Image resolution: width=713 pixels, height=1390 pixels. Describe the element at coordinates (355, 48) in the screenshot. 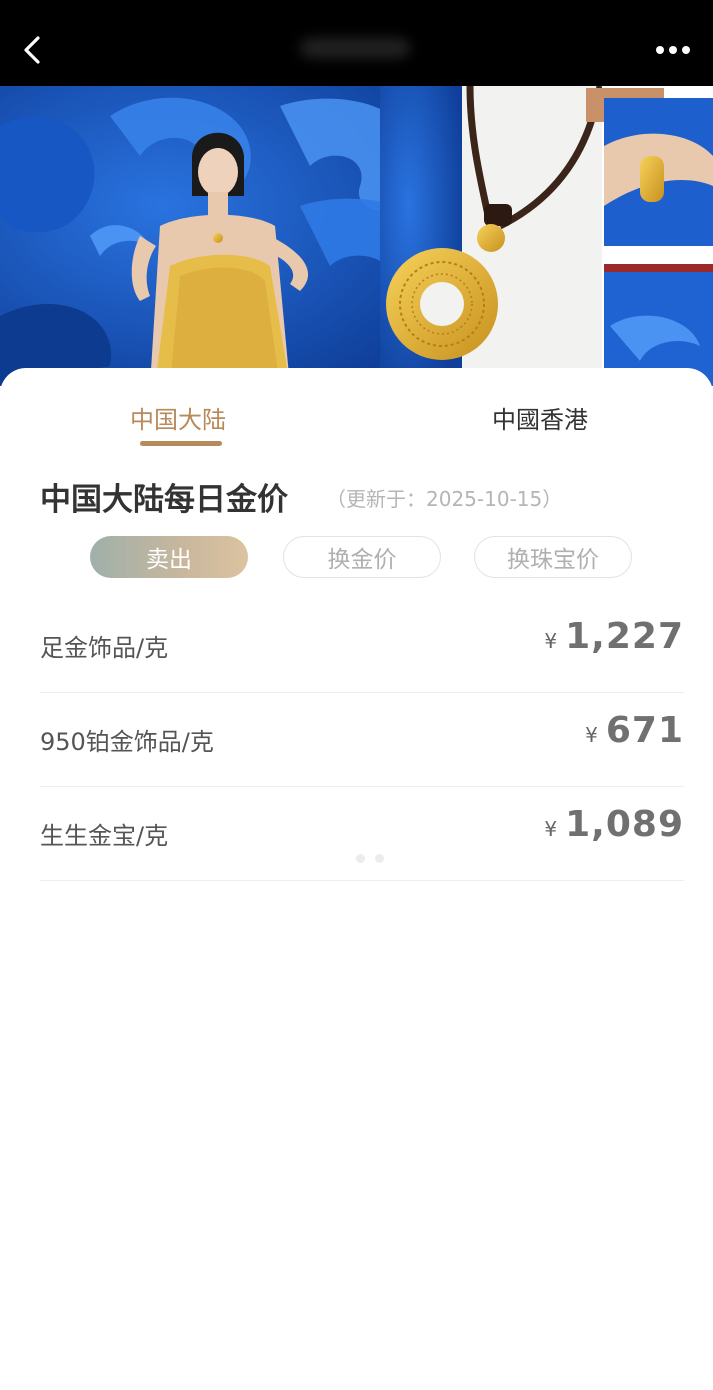

I see `page-title-obscured` at that location.